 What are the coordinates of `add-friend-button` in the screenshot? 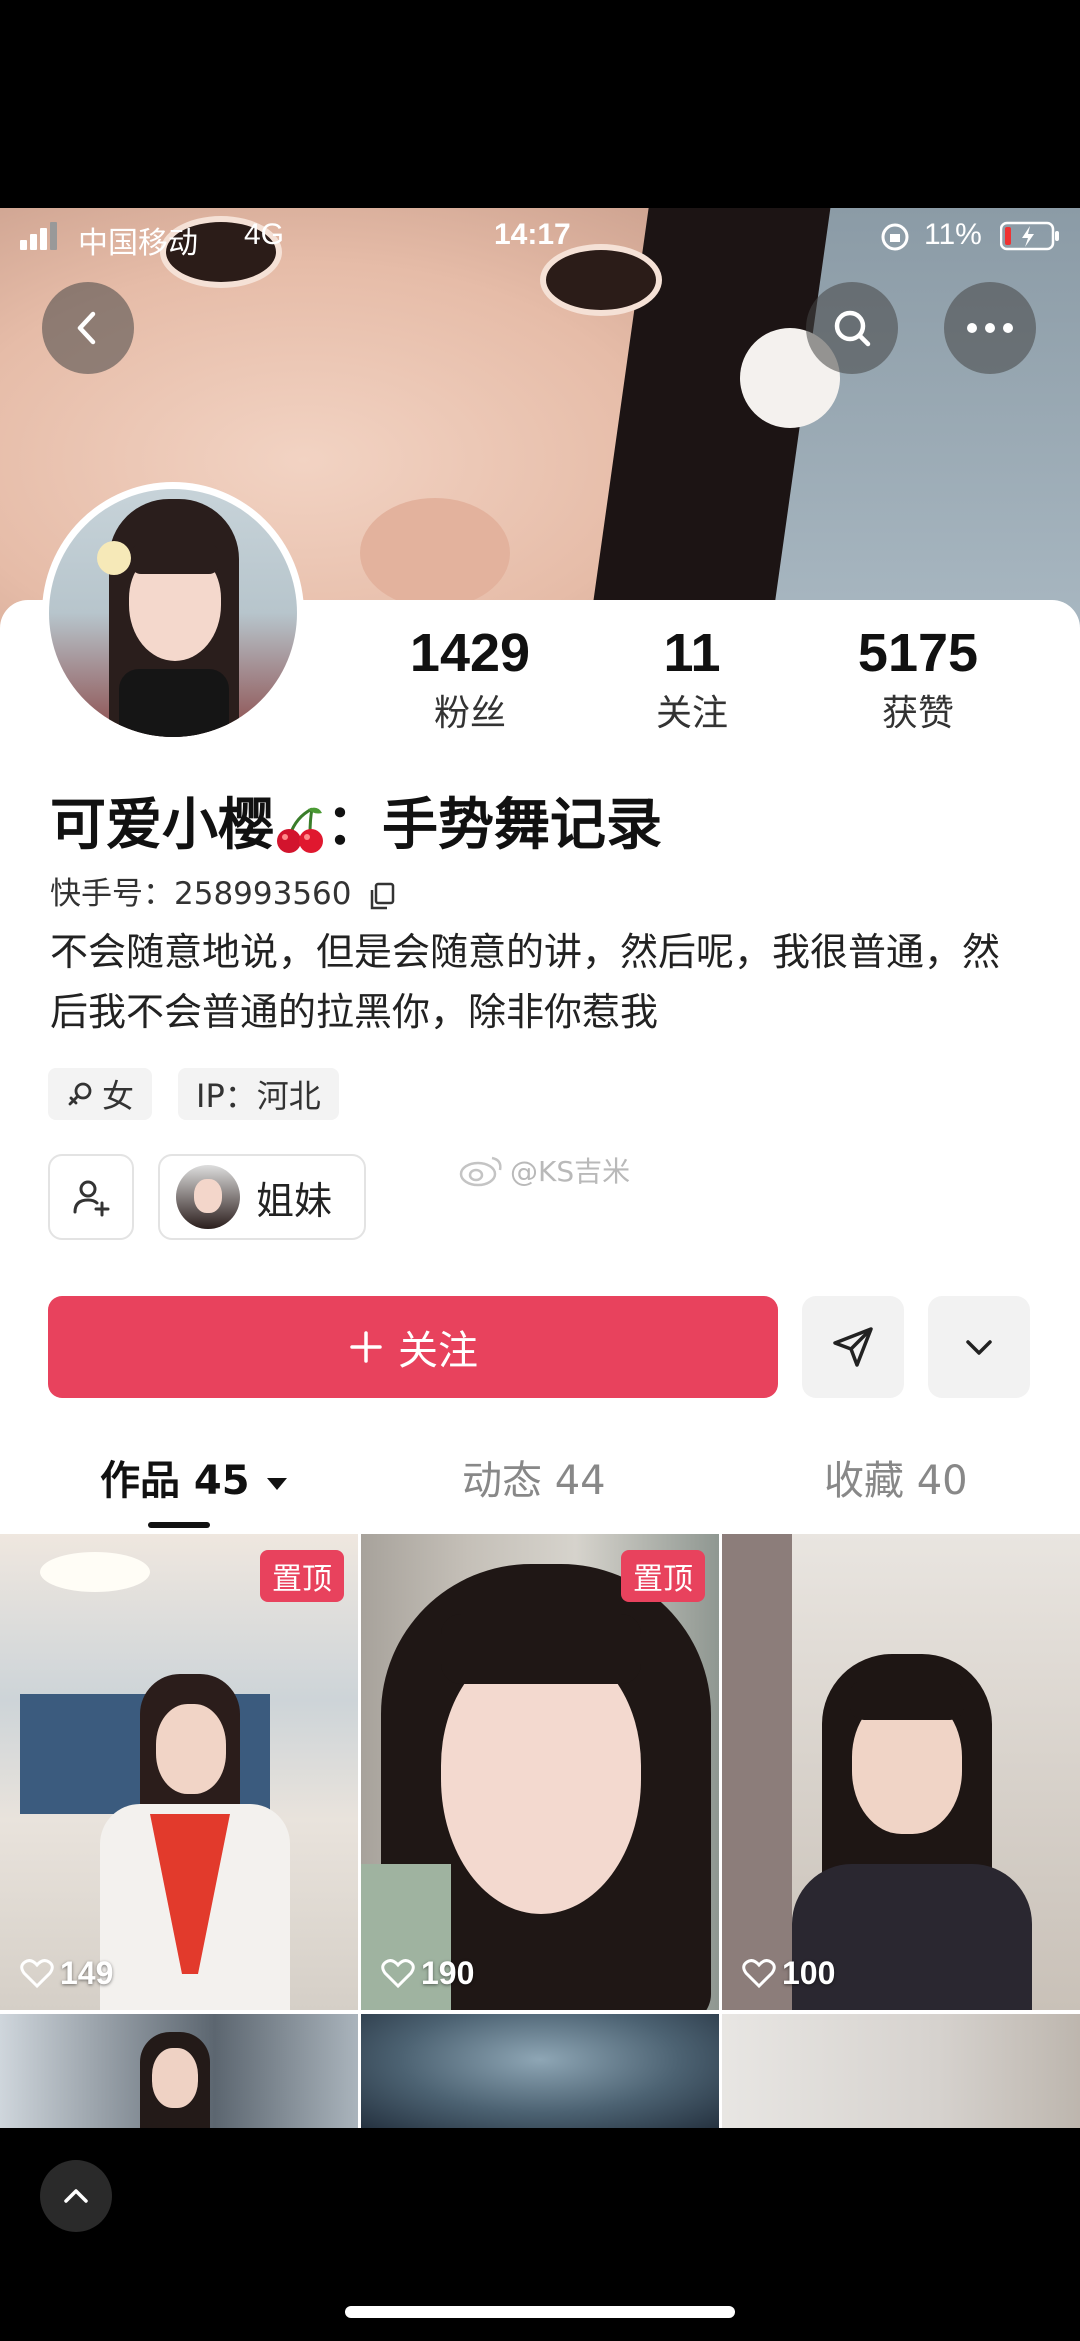 It's located at (91, 1197).